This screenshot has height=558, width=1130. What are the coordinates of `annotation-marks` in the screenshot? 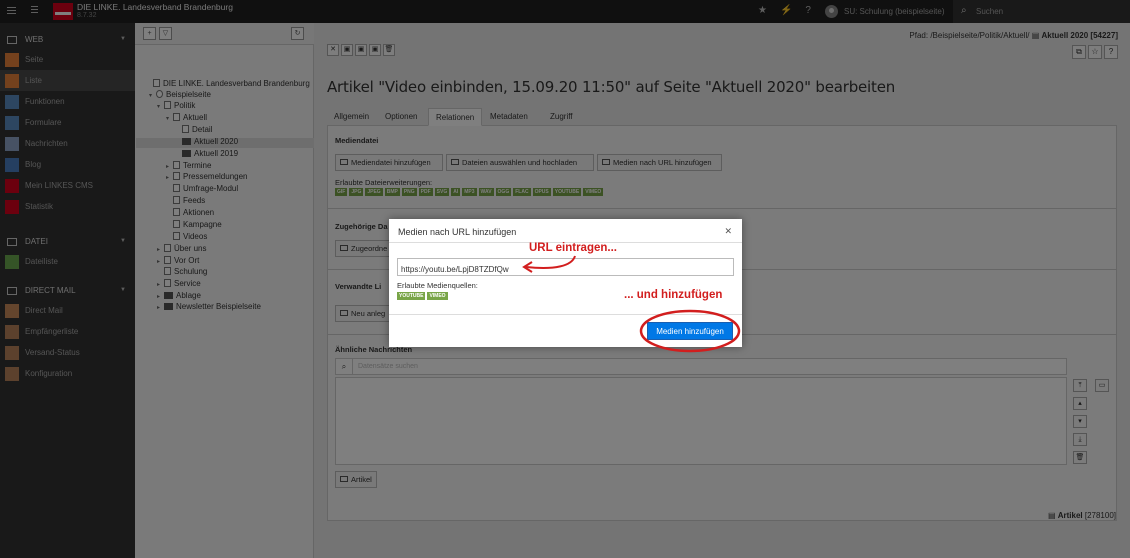 It's located at (631, 304).